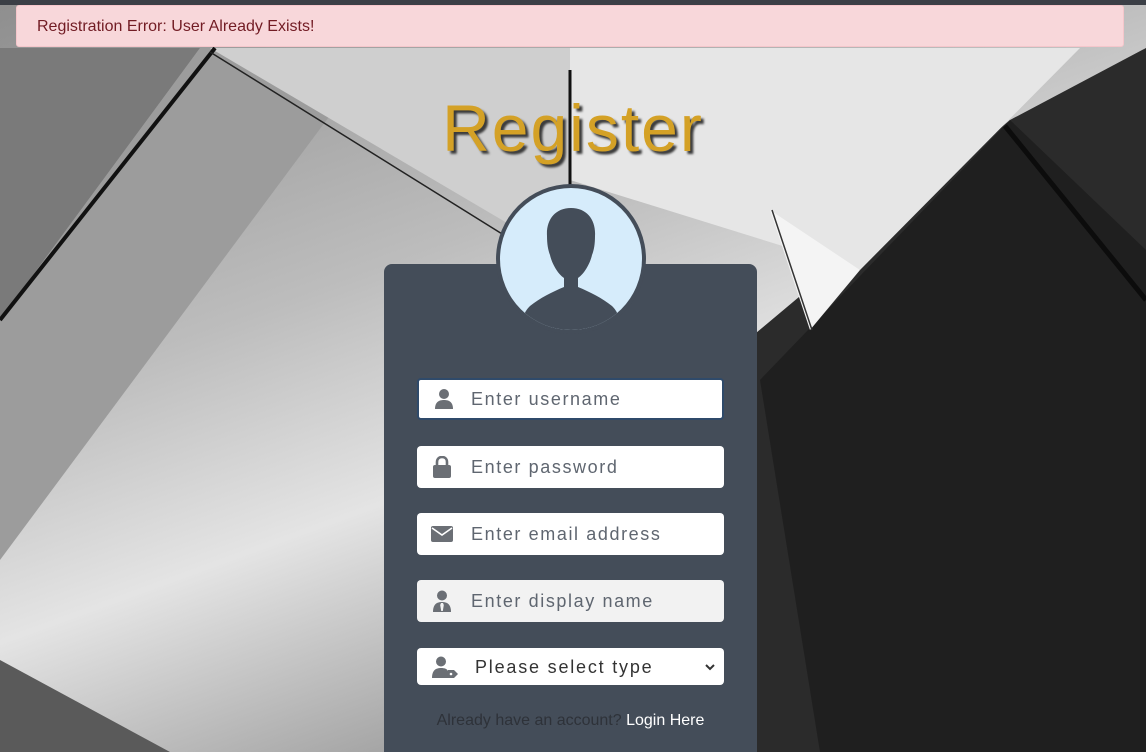  I want to click on email-input, so click(593, 534).